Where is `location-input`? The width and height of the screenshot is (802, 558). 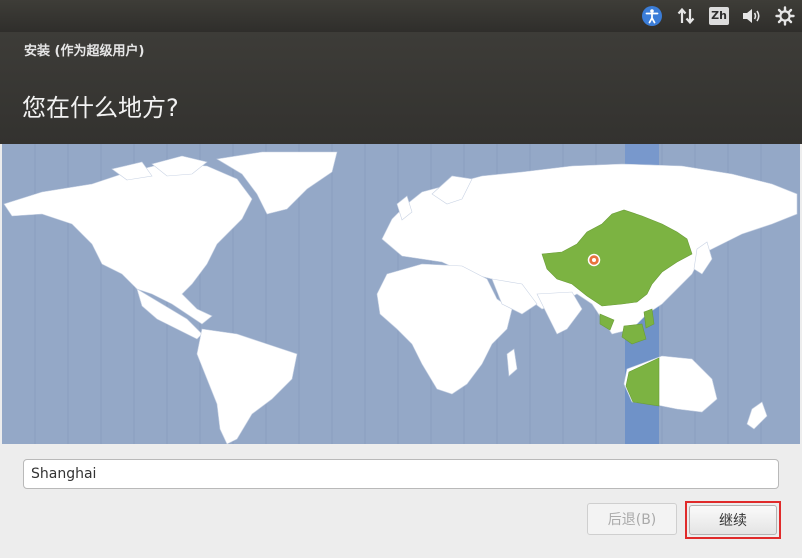
location-input is located at coordinates (401, 474).